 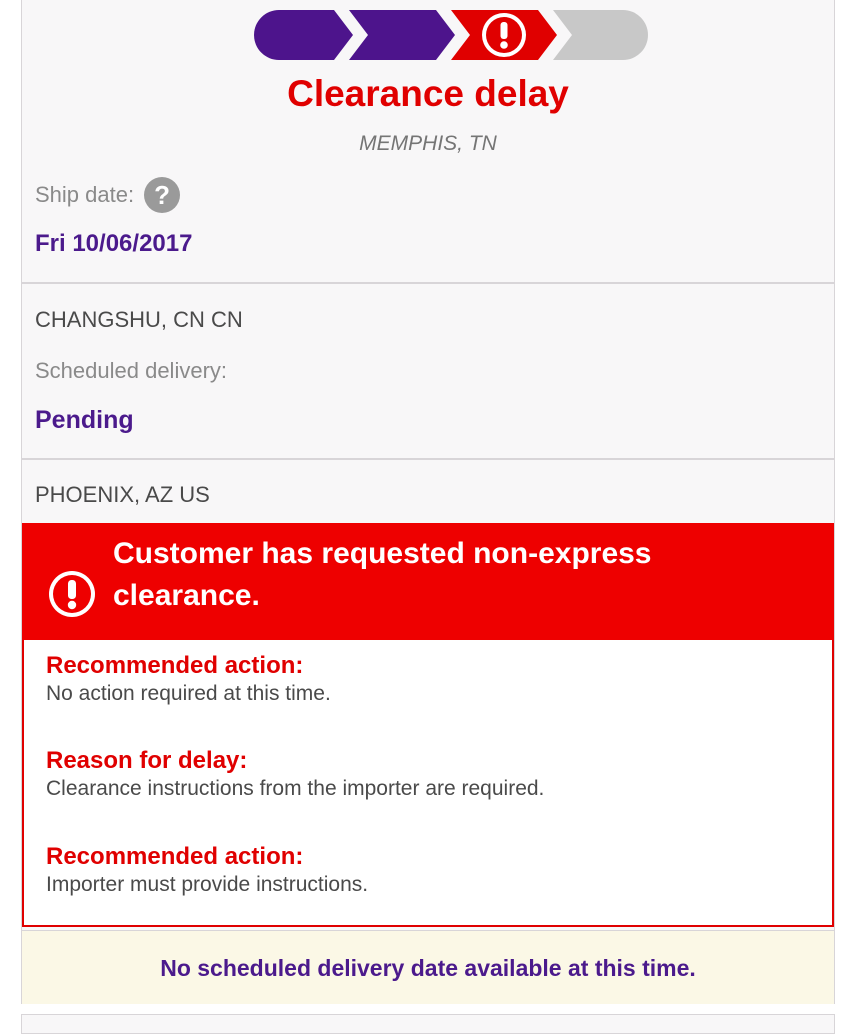 What do you see at coordinates (131, 370) in the screenshot?
I see `scheduled-delivery-label: Scheduled delivery:` at bounding box center [131, 370].